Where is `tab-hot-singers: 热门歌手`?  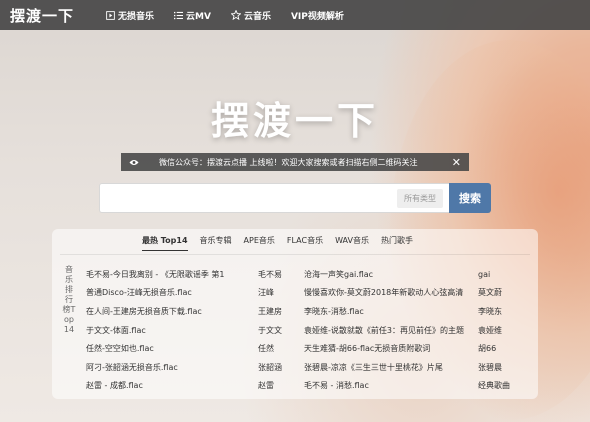 tab-hot-singers: 热门歌手 is located at coordinates (397, 243).